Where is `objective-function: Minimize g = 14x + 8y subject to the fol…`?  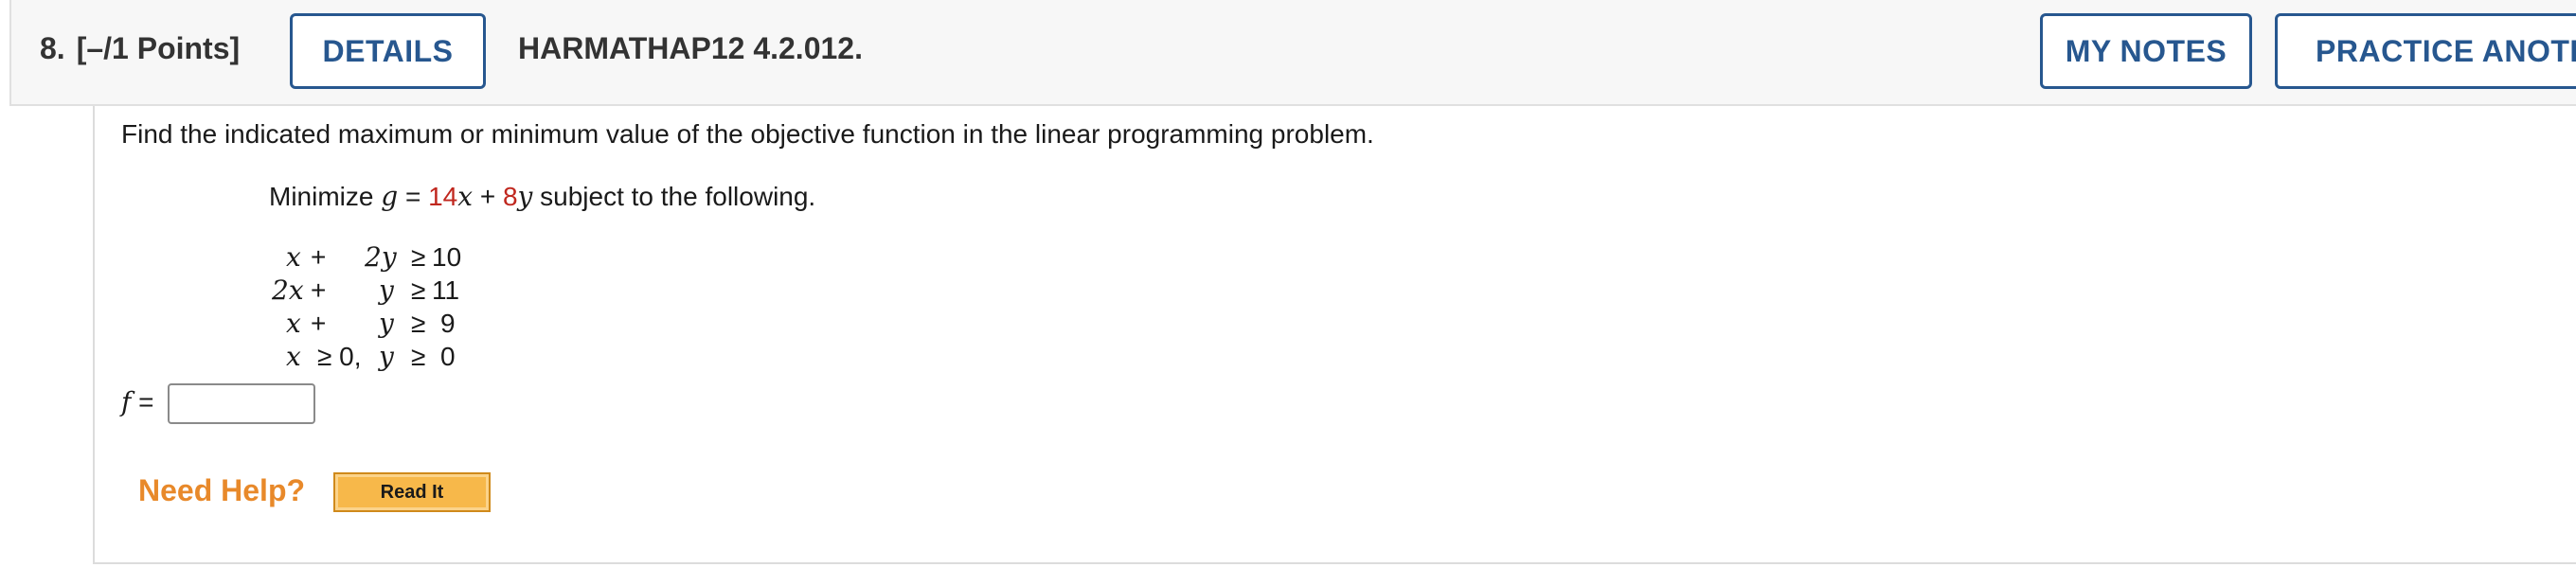
objective-function: Minimize g = 14x + 8y subject to the fol… is located at coordinates (542, 196).